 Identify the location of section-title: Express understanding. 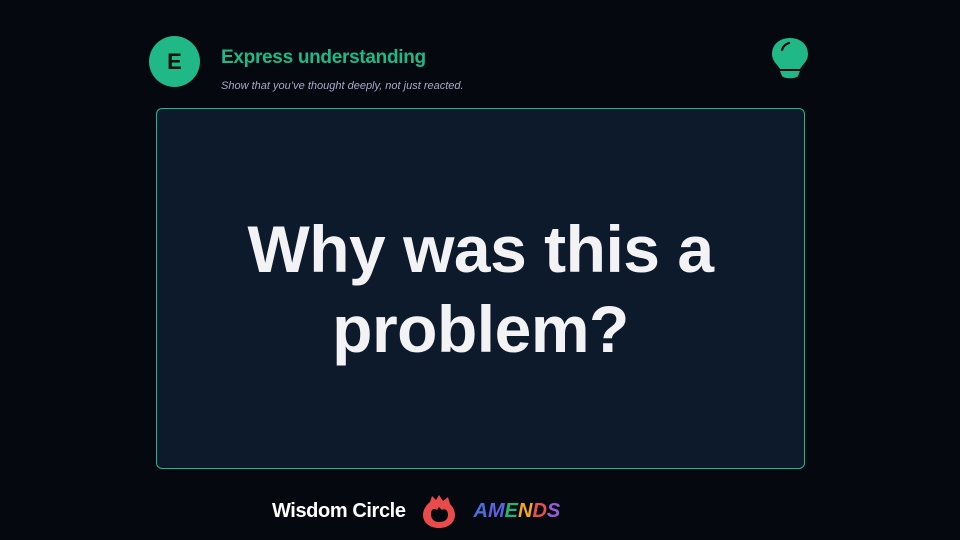
(323, 57).